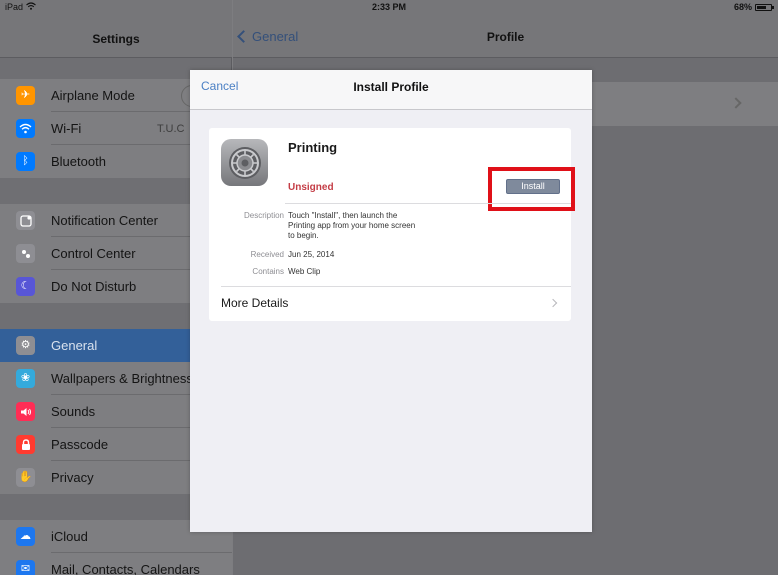 This screenshot has width=778, height=575. Describe the element at coordinates (116, 39) in the screenshot. I see `settings-title: Settings` at that location.